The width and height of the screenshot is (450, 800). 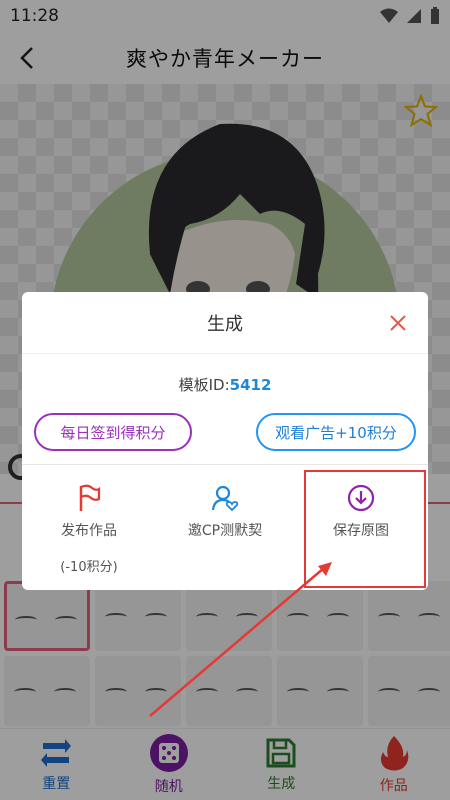 I want to click on invite-cp-button: 邀CP测默契, so click(x=225, y=512).